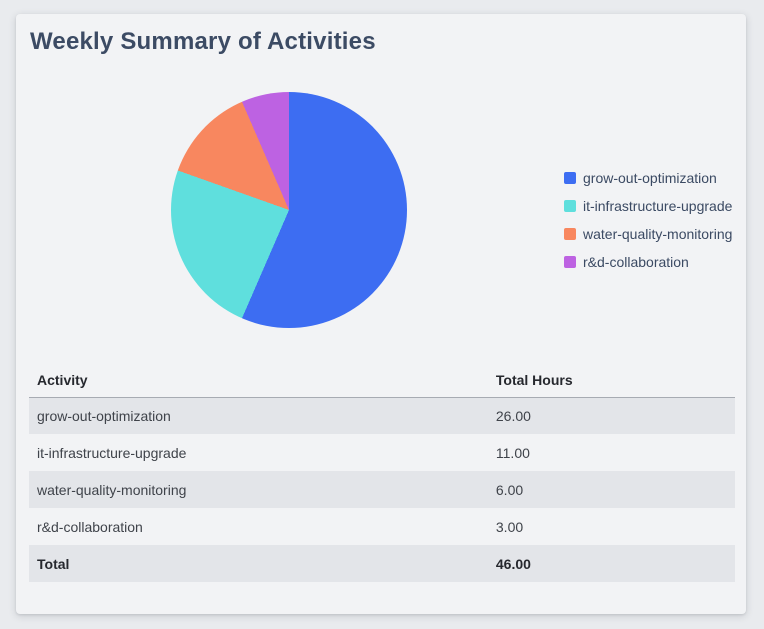 This screenshot has height=629, width=764. What do you see at coordinates (509, 489) in the screenshot?
I see `hours-cell: 6.00` at bounding box center [509, 489].